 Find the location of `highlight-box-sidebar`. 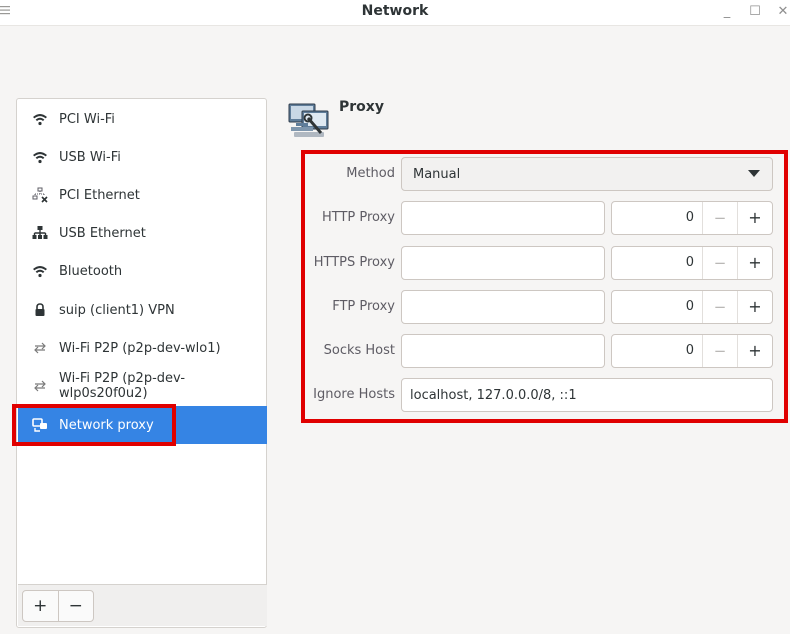

highlight-box-sidebar is located at coordinates (94, 425).